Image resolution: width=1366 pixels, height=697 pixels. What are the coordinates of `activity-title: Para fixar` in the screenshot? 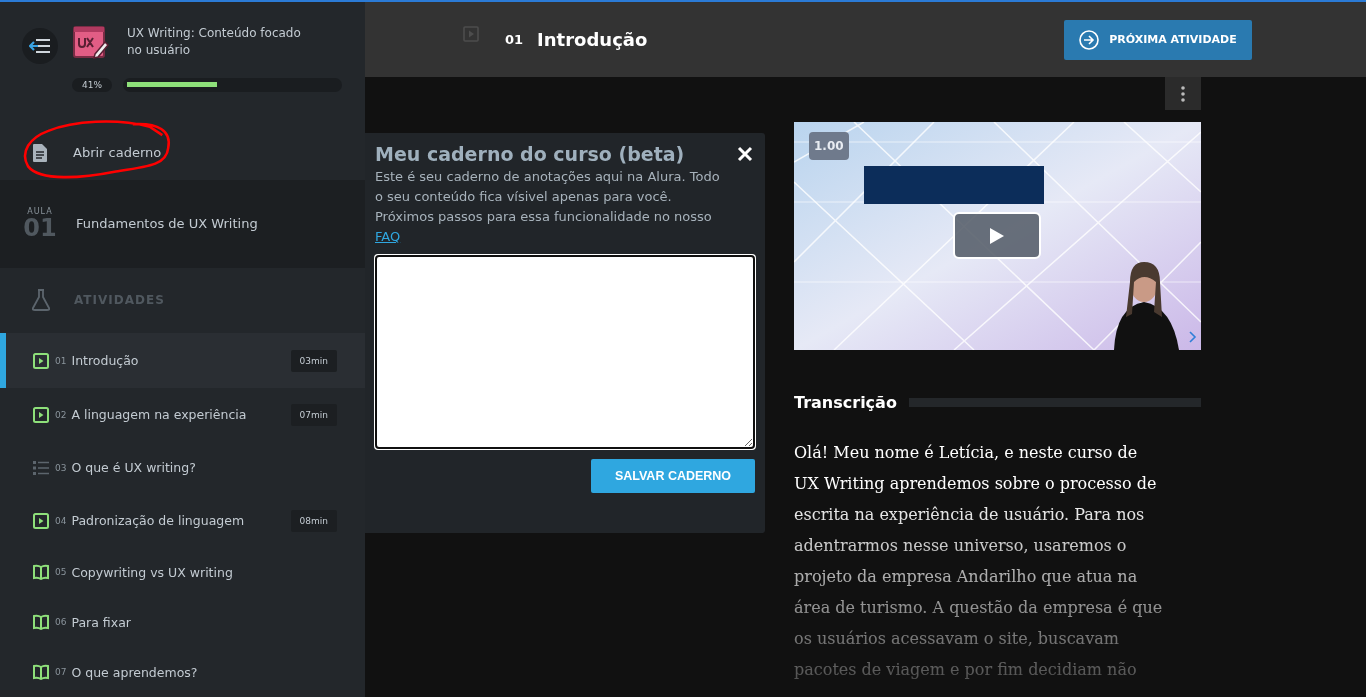 It's located at (101, 622).